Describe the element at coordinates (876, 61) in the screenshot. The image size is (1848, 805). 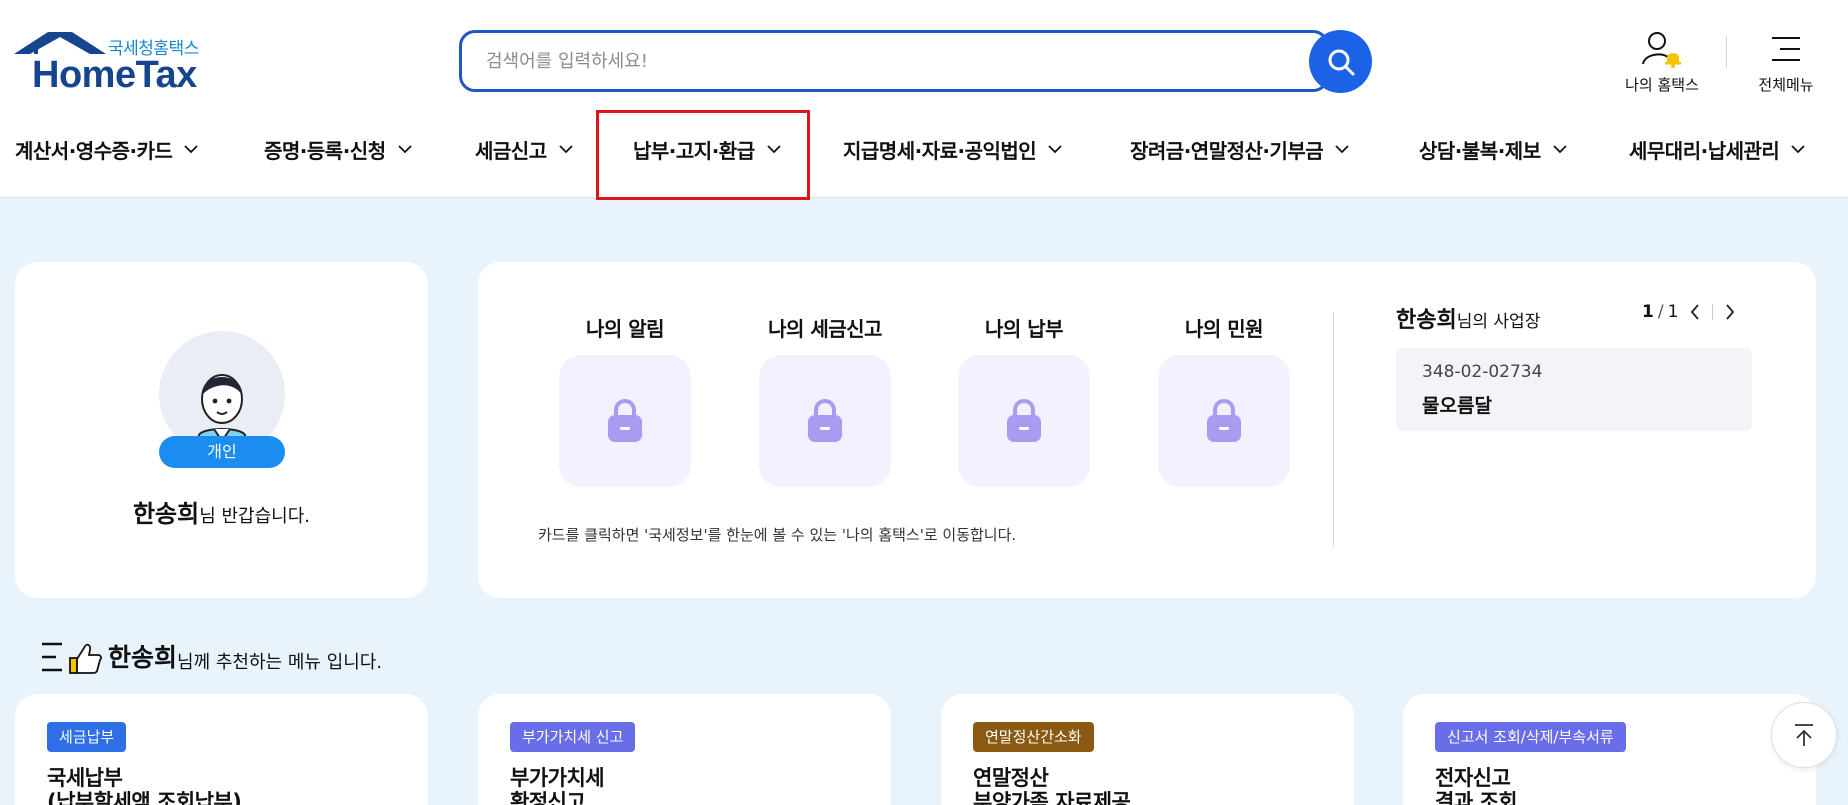
I see `search-input` at that location.